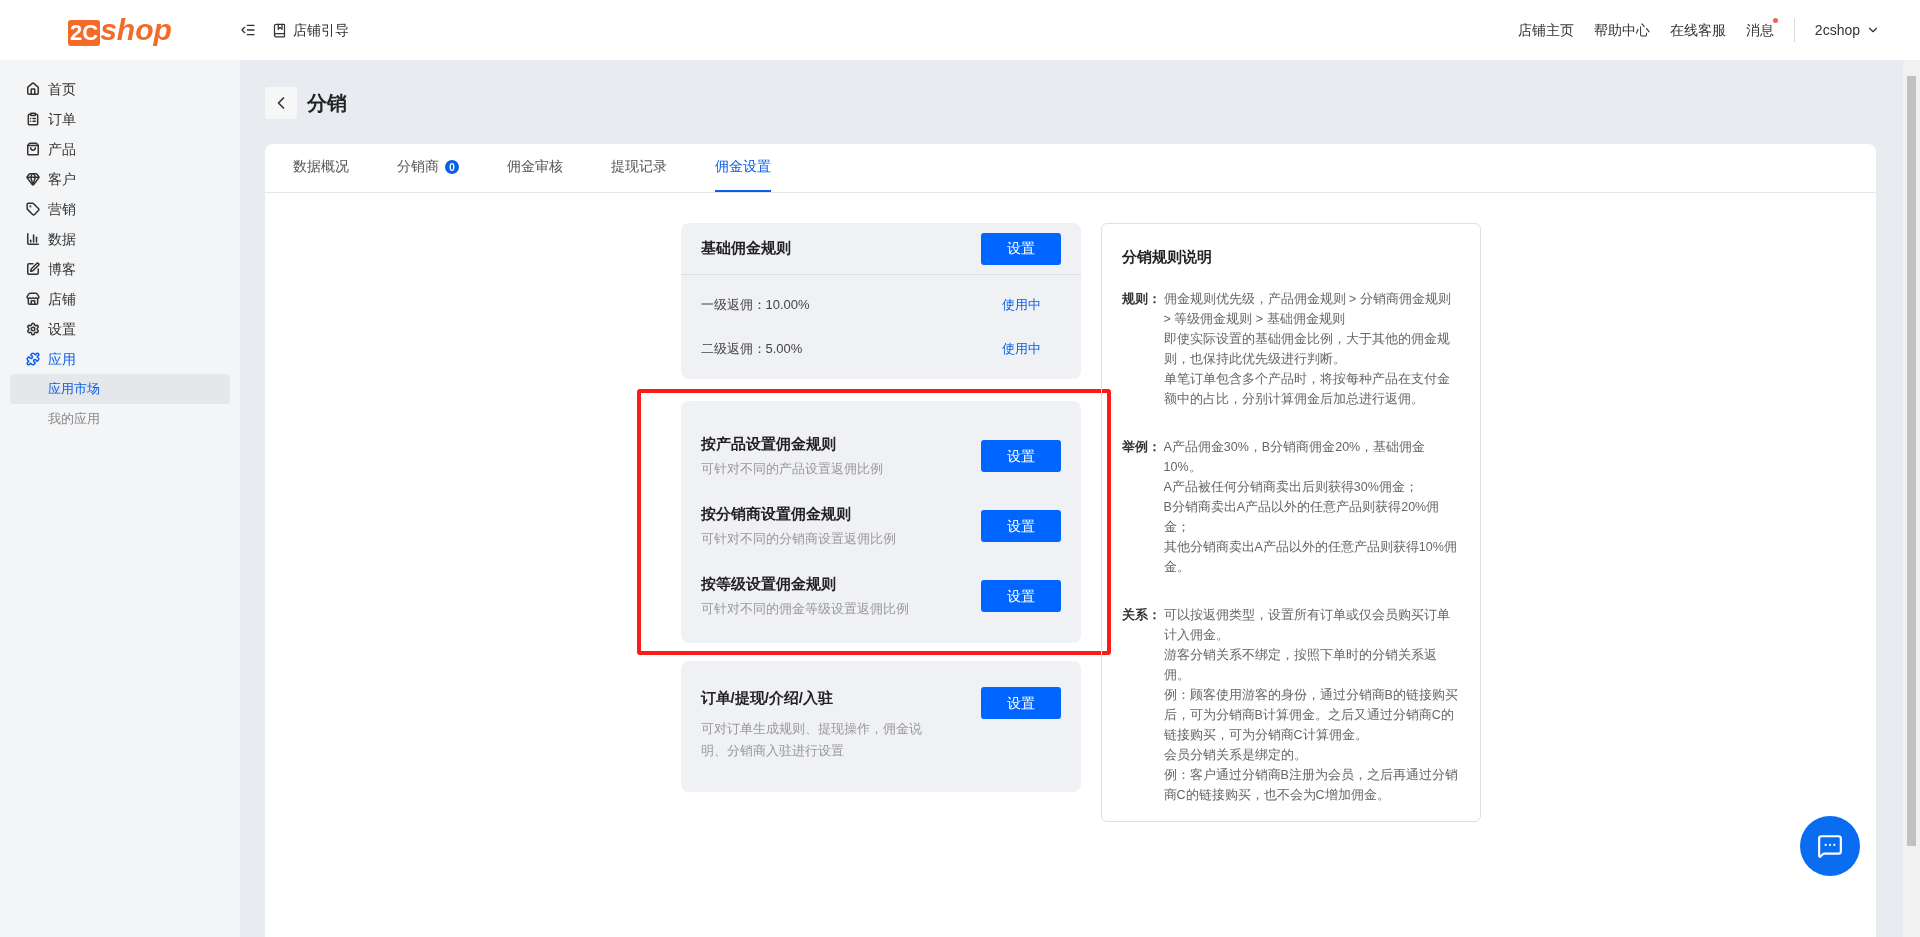  Describe the element at coordinates (1310, 557) in the screenshot. I see `rule-paragraph: 其他分销商卖出A产品以外的任意产品则获得10%佣金。` at that location.